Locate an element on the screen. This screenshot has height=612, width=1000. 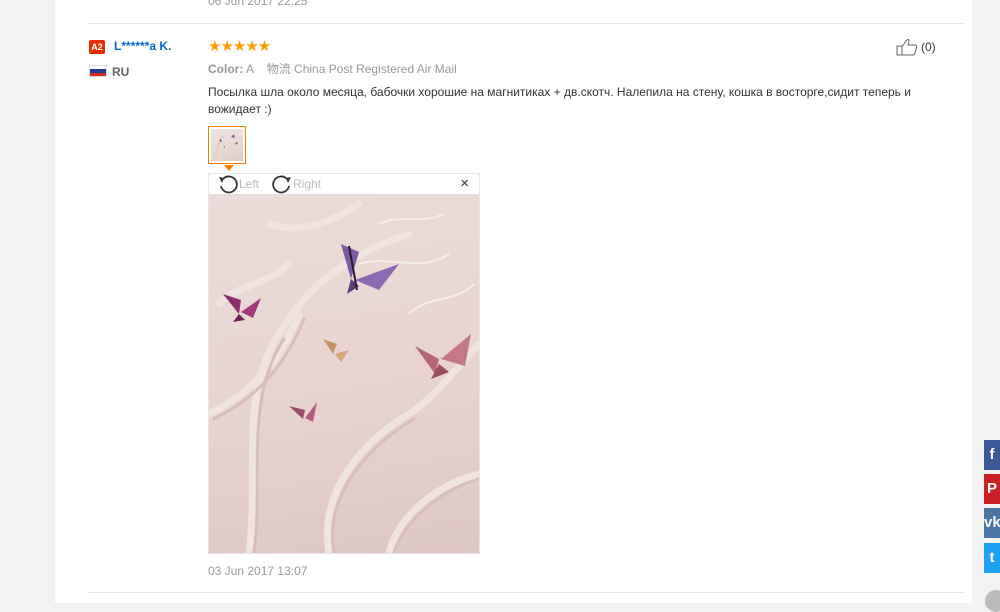
thumbnail-image is located at coordinates (227, 145).